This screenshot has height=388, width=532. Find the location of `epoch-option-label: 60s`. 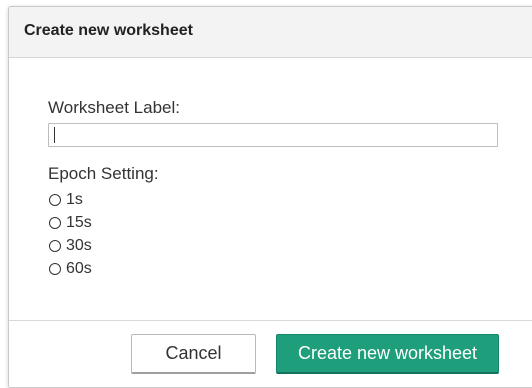

epoch-option-label: 60s is located at coordinates (79, 268).